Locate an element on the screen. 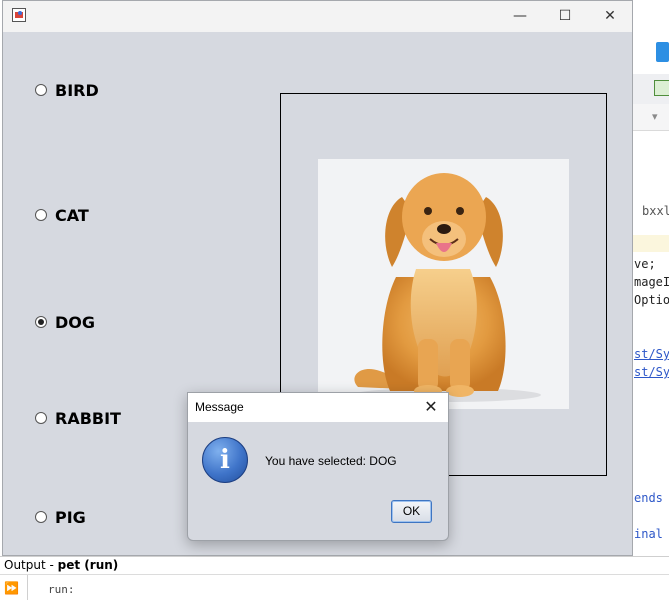 The image size is (669, 600). output-title-prefix: Output - is located at coordinates (31, 565).